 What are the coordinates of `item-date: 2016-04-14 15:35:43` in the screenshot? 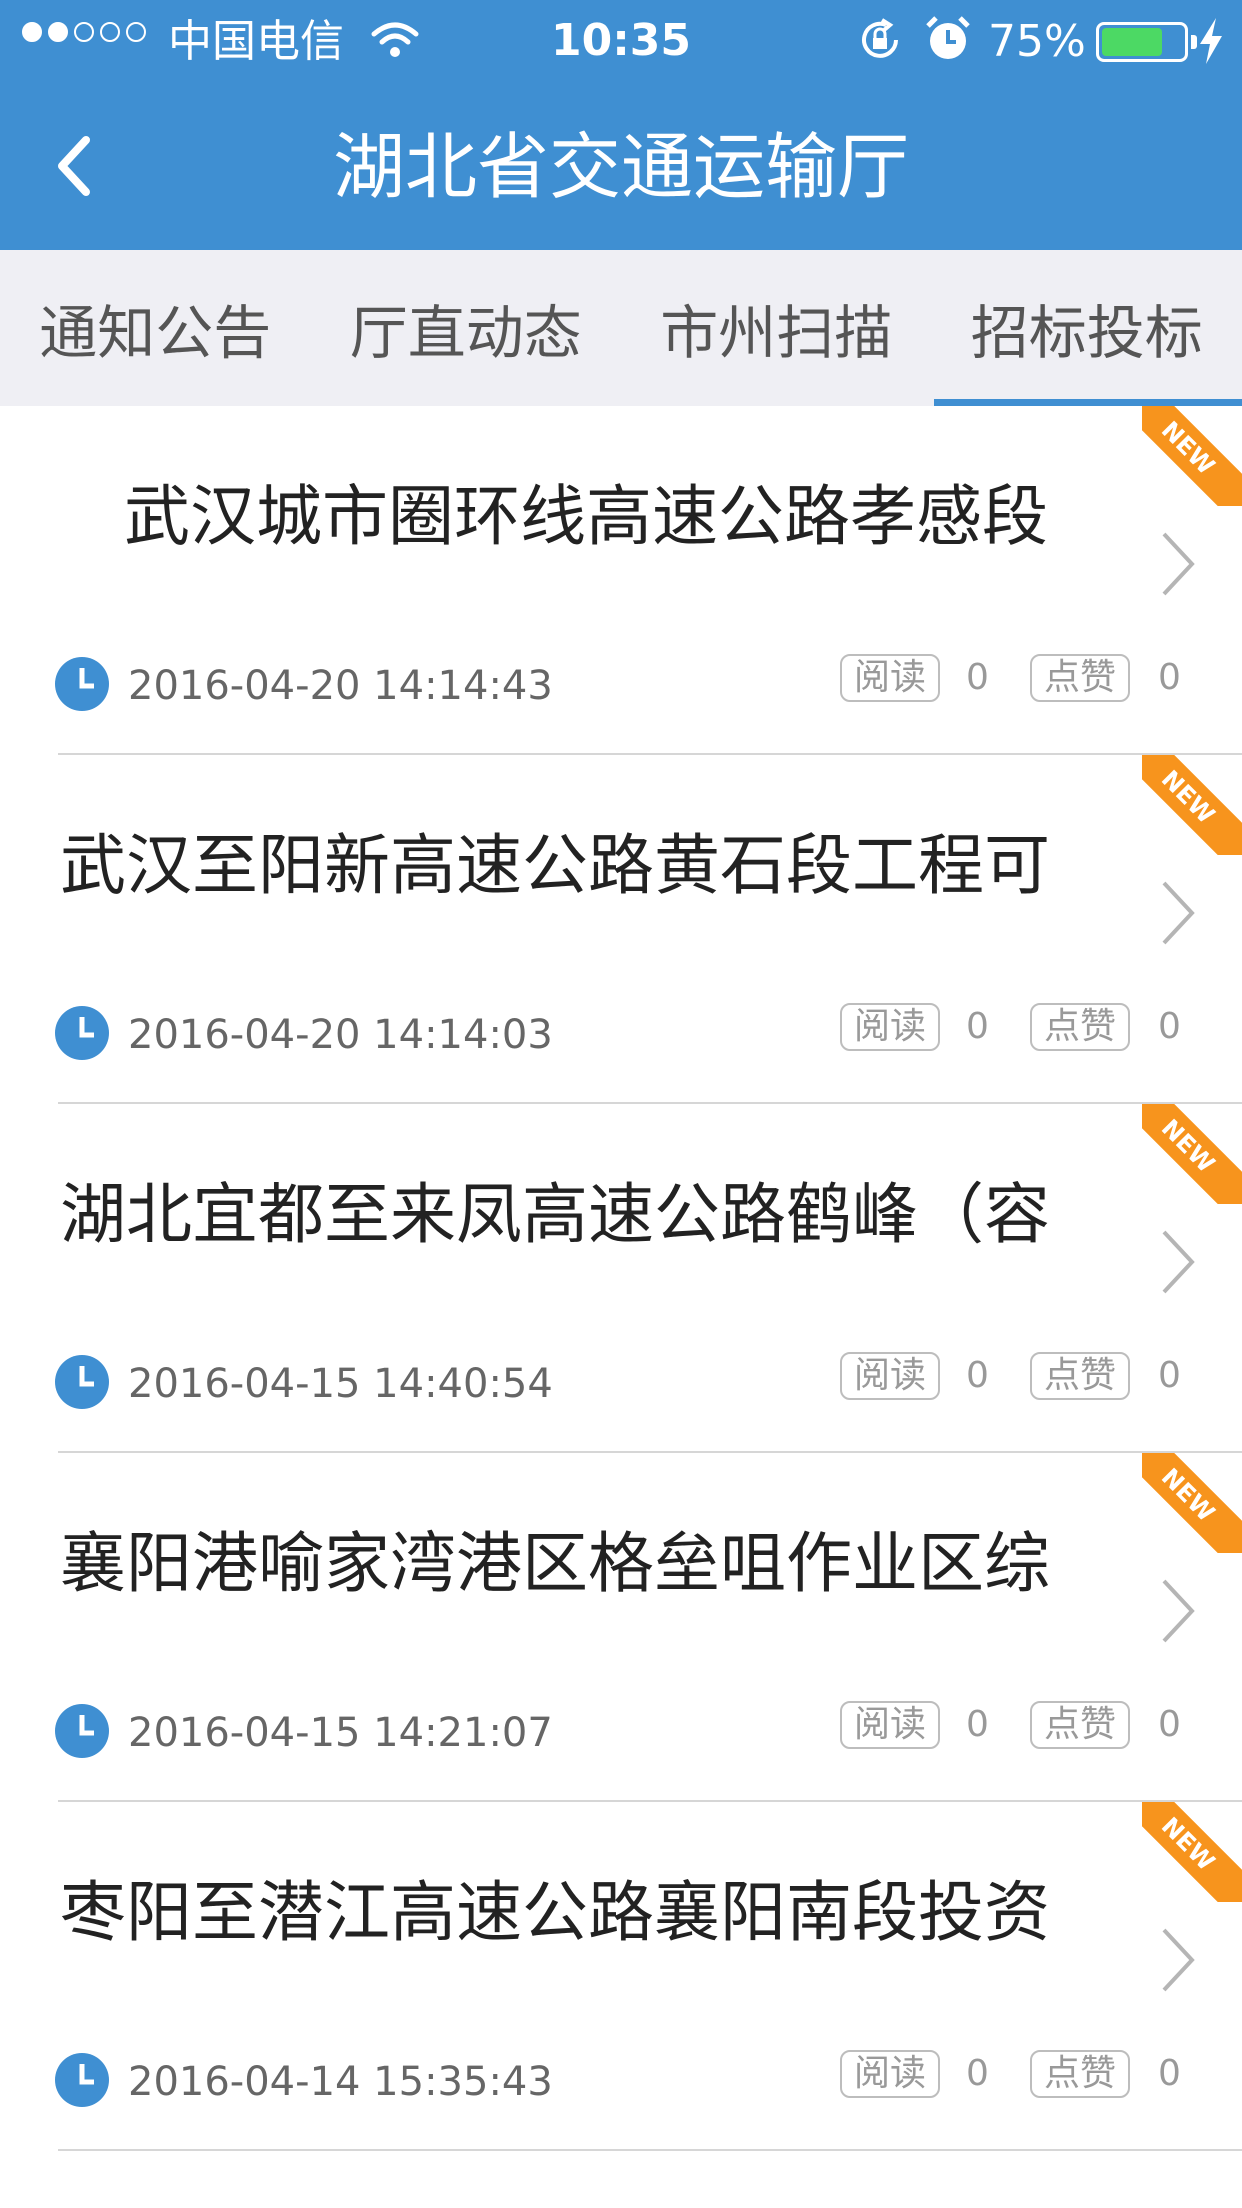 It's located at (340, 2082).